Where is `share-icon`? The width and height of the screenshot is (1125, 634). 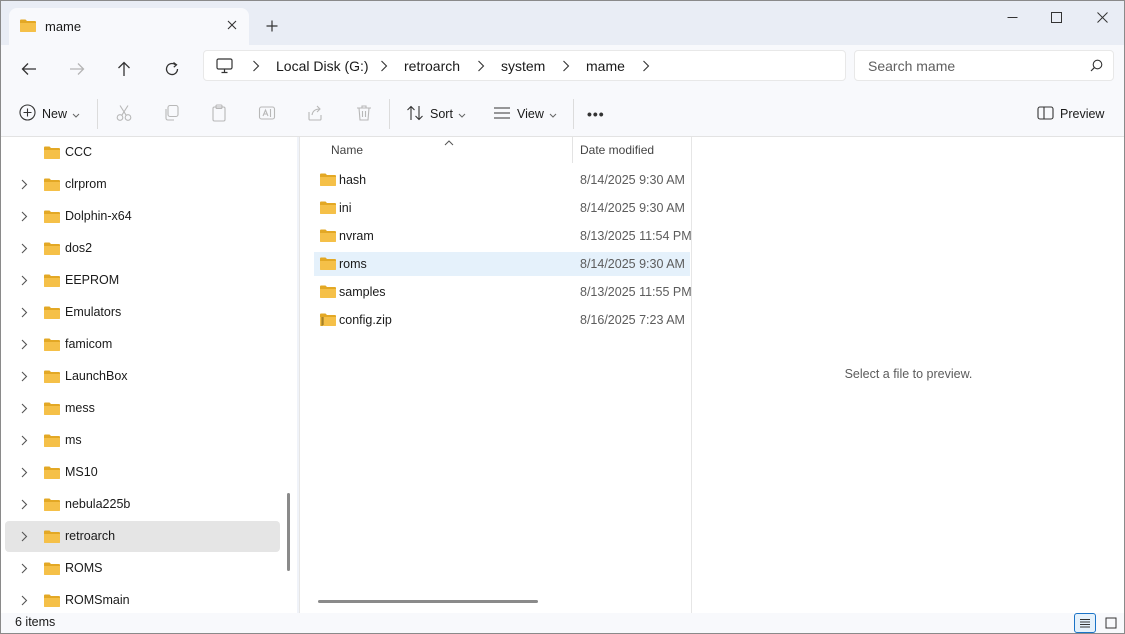 share-icon is located at coordinates (315, 114).